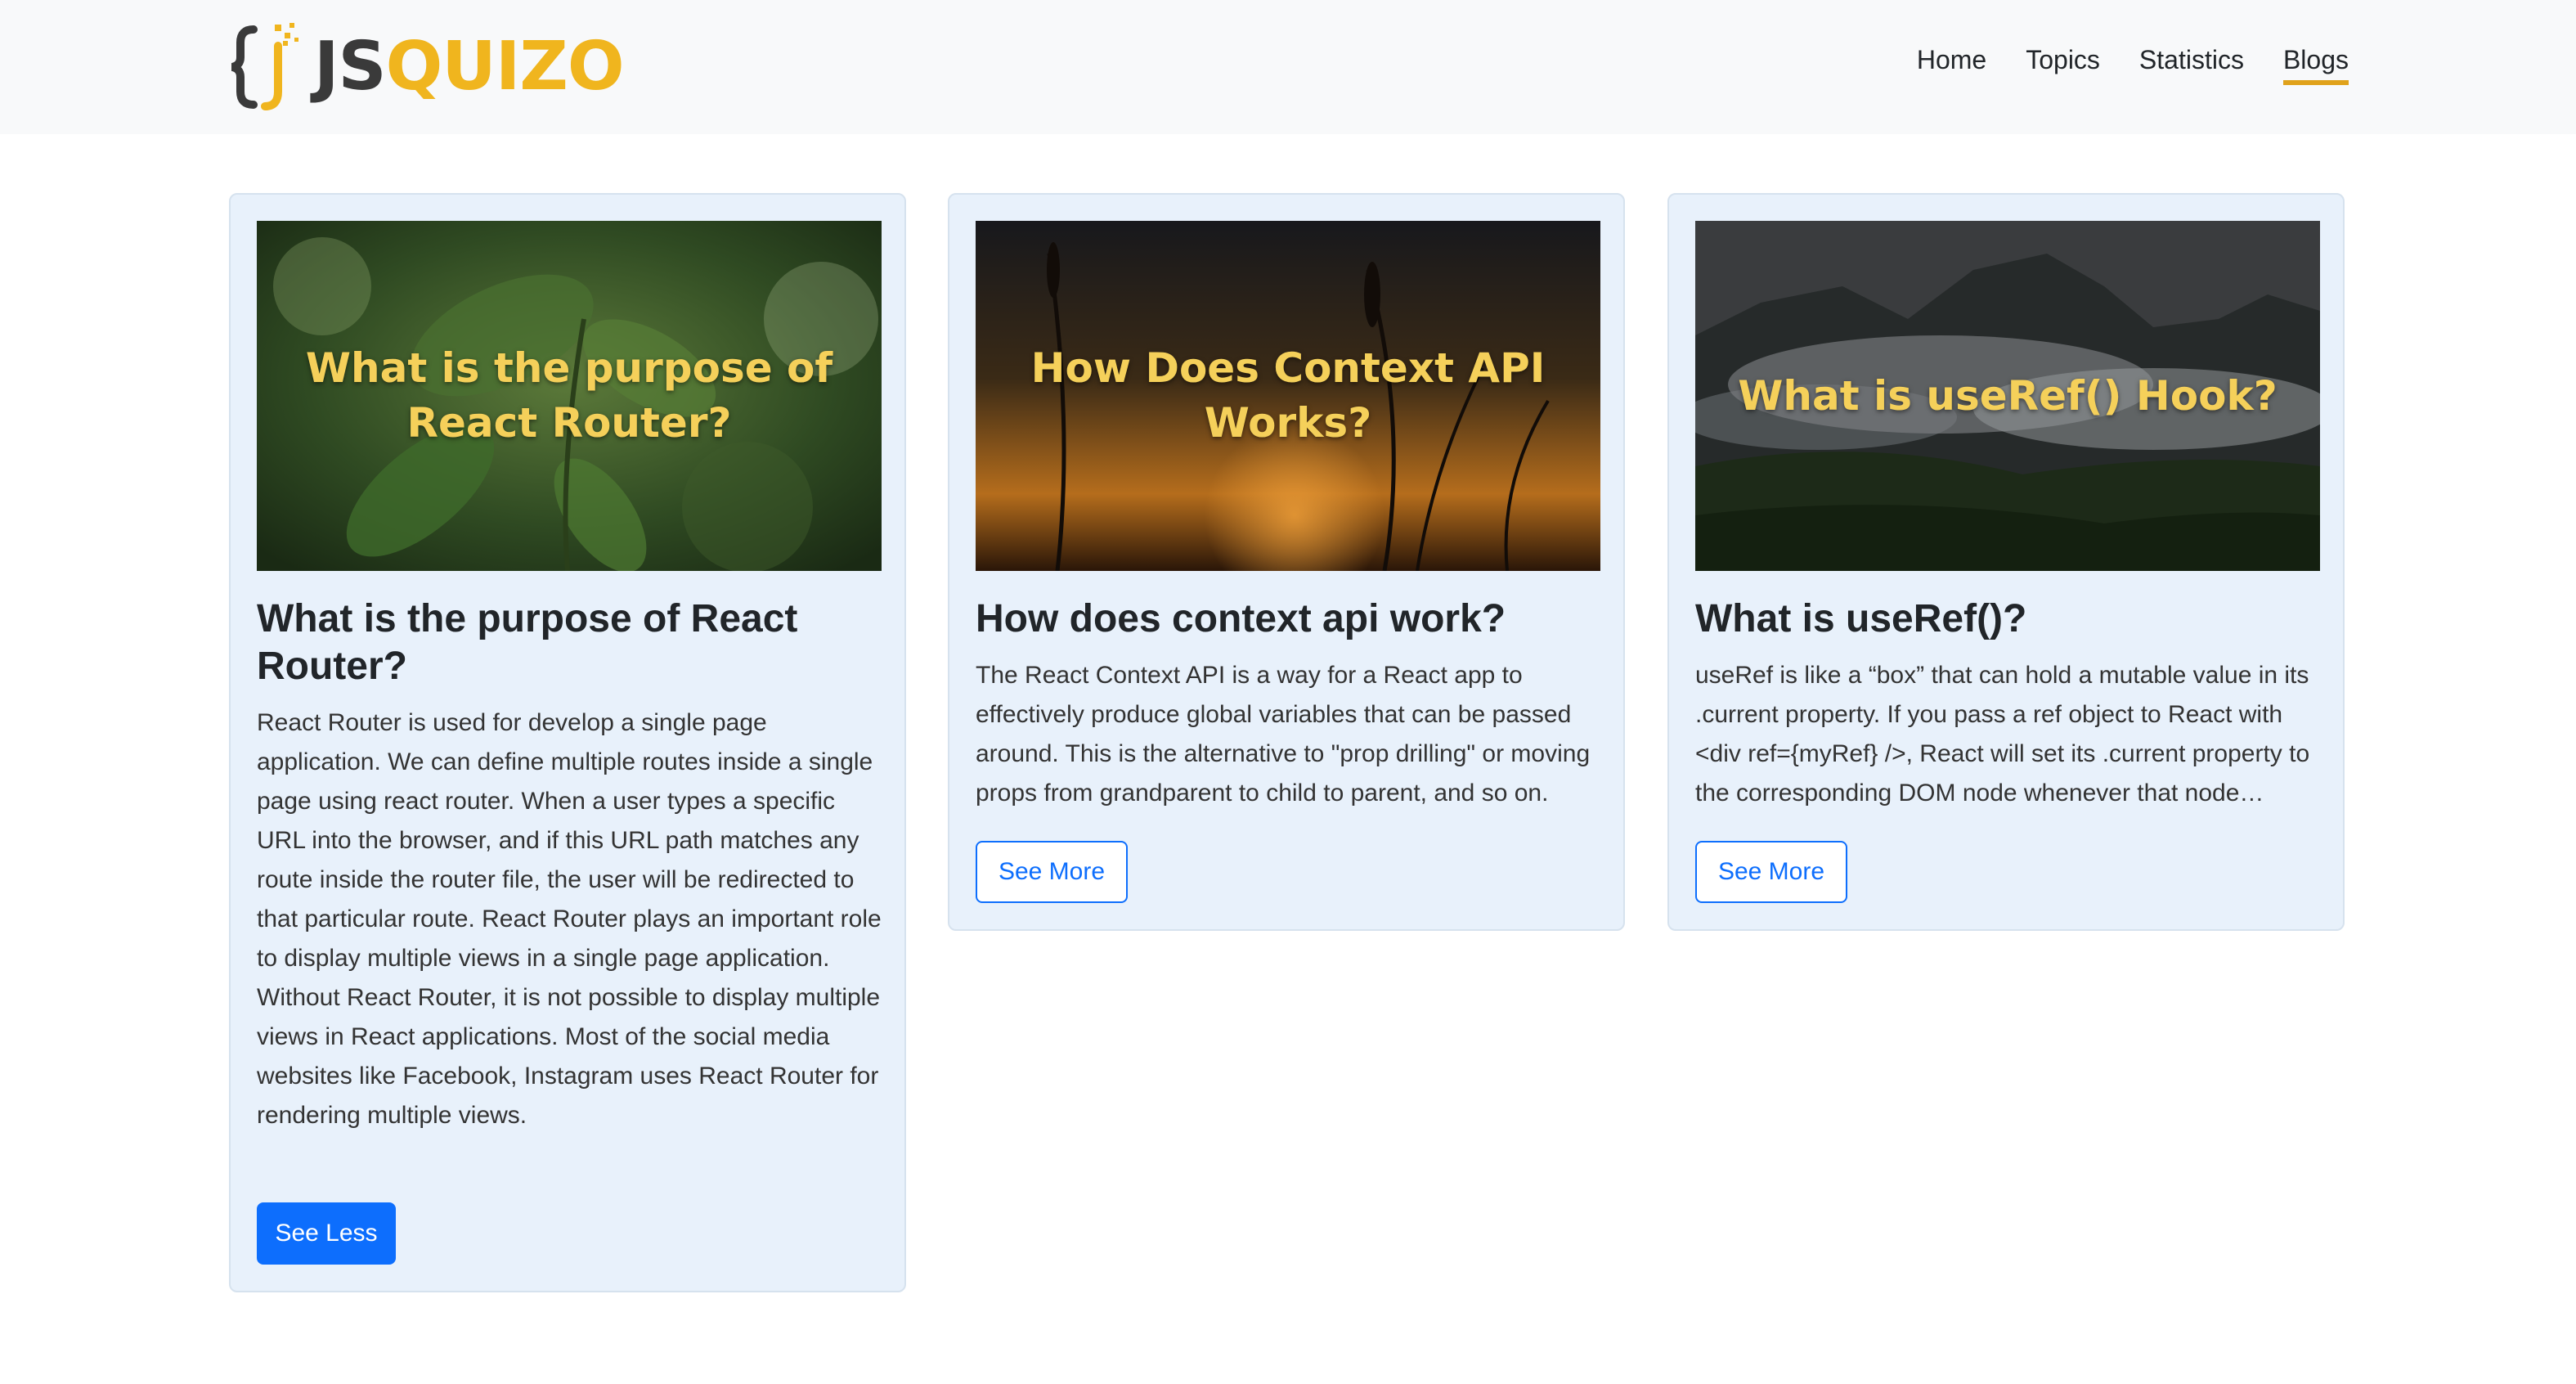  Describe the element at coordinates (2315, 65) in the screenshot. I see `nav-blogs: Blogs` at that location.